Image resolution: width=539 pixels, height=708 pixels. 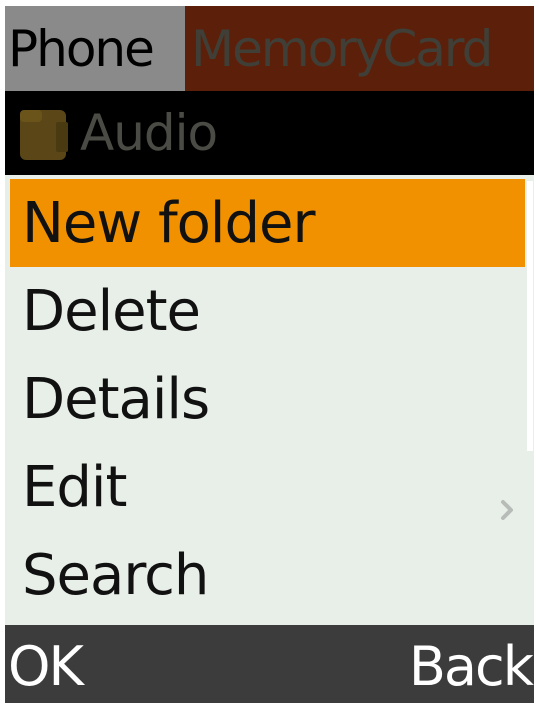 What do you see at coordinates (269, 664) in the screenshot?
I see `softkey-bar: OK Back` at bounding box center [269, 664].